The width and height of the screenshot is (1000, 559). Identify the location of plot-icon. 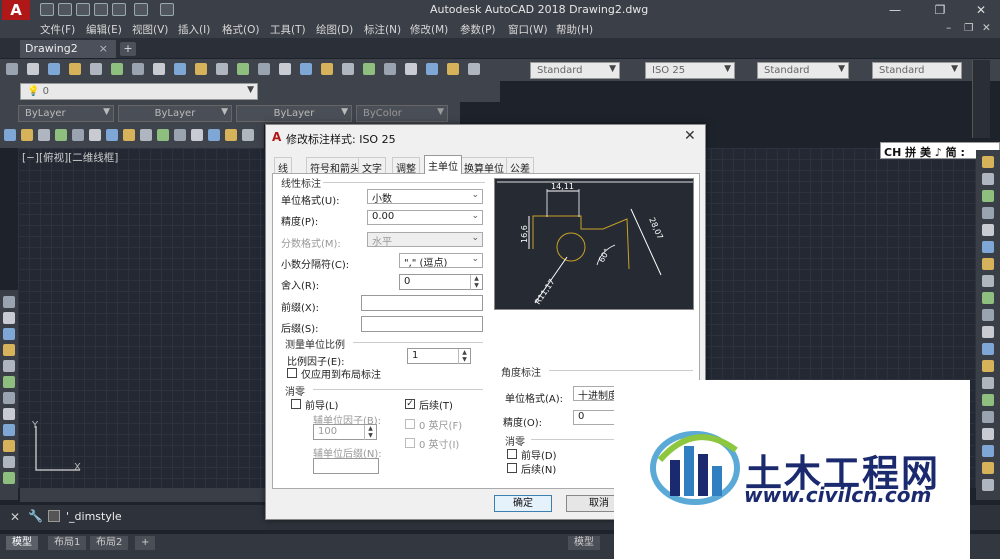
(119, 9).